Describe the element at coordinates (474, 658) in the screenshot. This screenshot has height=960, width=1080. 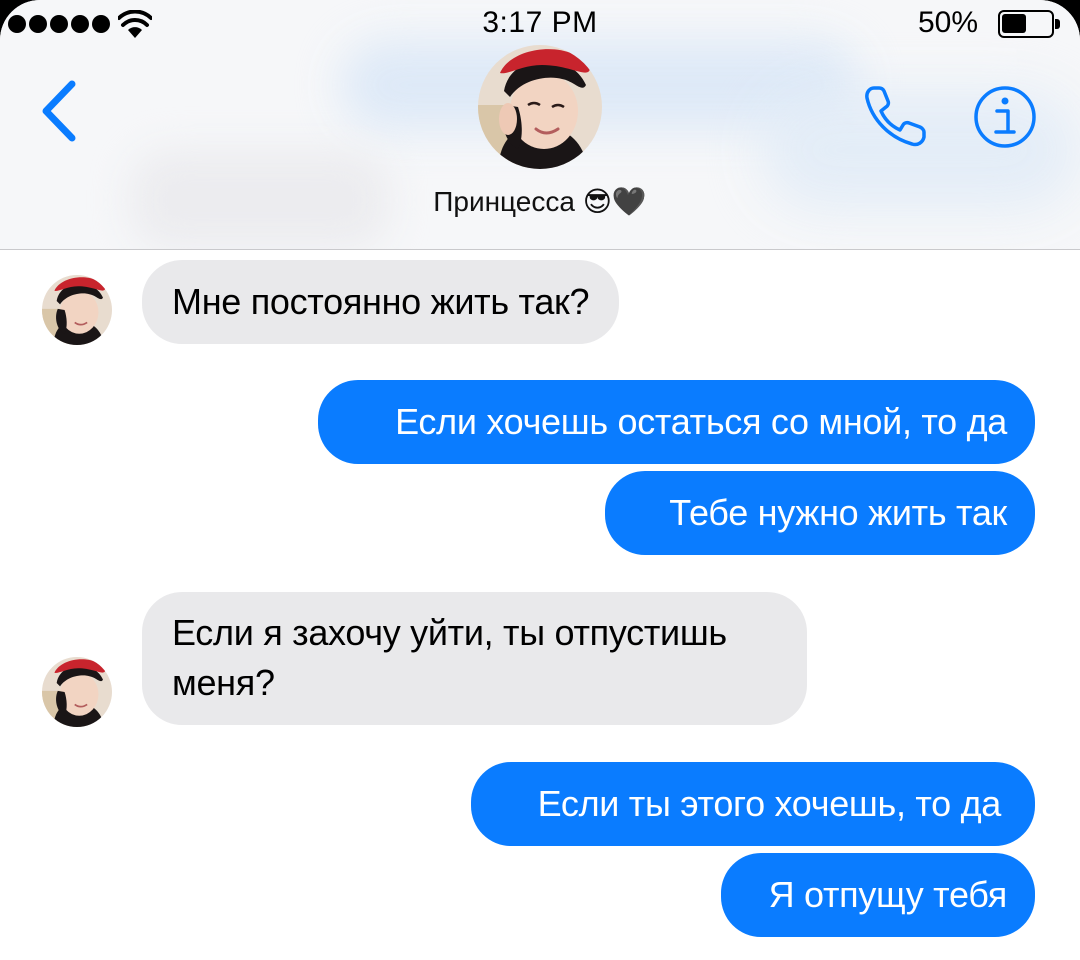
I see `incoming-message: Если я захочу уйти, ты отпустишь меня?` at that location.